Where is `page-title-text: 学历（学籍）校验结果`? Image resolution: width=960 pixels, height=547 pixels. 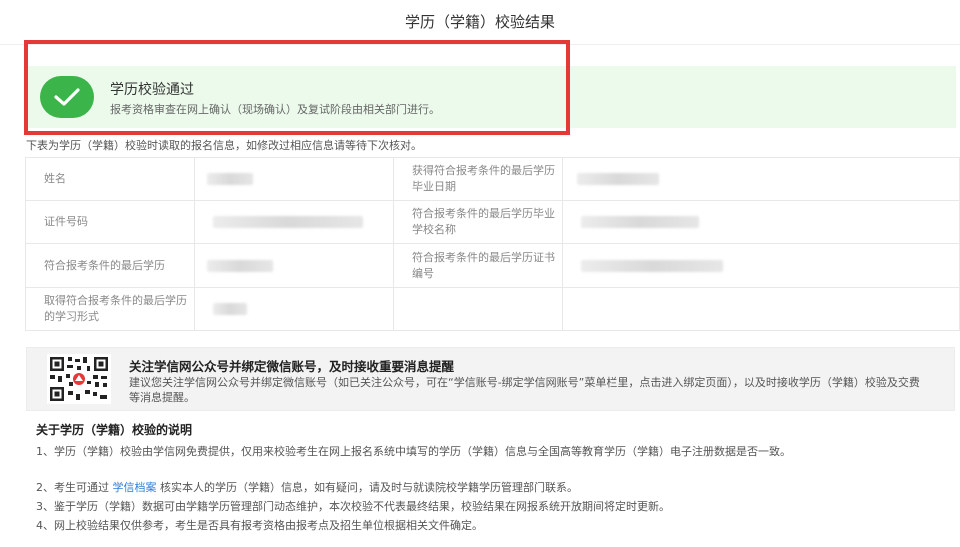 page-title-text: 学历（学籍）校验结果 is located at coordinates (479, 22).